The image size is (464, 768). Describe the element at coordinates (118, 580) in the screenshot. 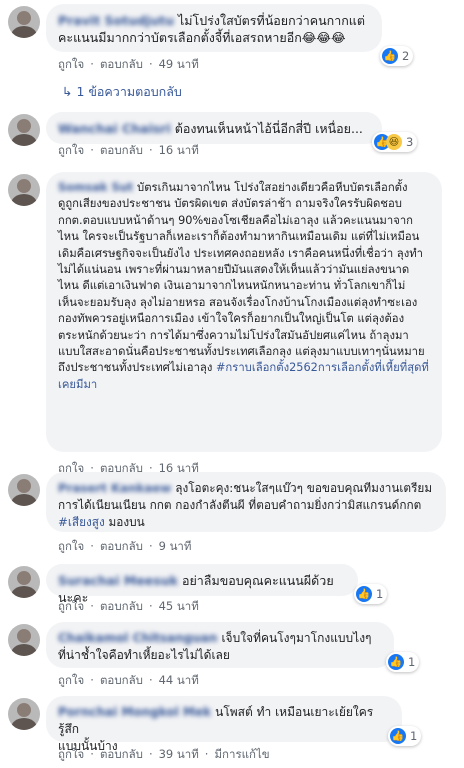

I see `commenter-name: Surachai Meesuk` at that location.